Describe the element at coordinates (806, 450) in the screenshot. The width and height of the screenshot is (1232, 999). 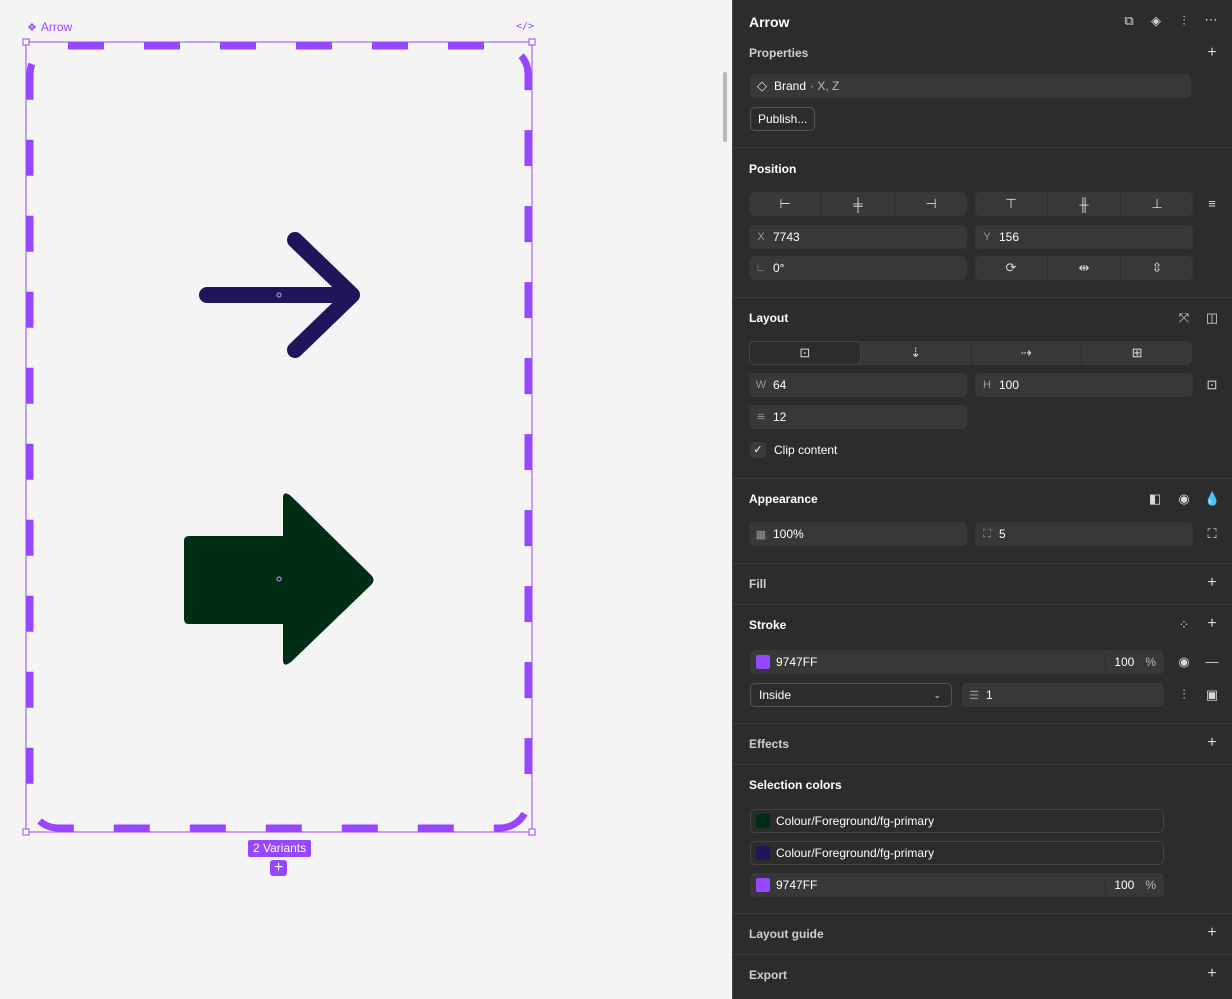
I see `clip-content-label: Clip content` at that location.